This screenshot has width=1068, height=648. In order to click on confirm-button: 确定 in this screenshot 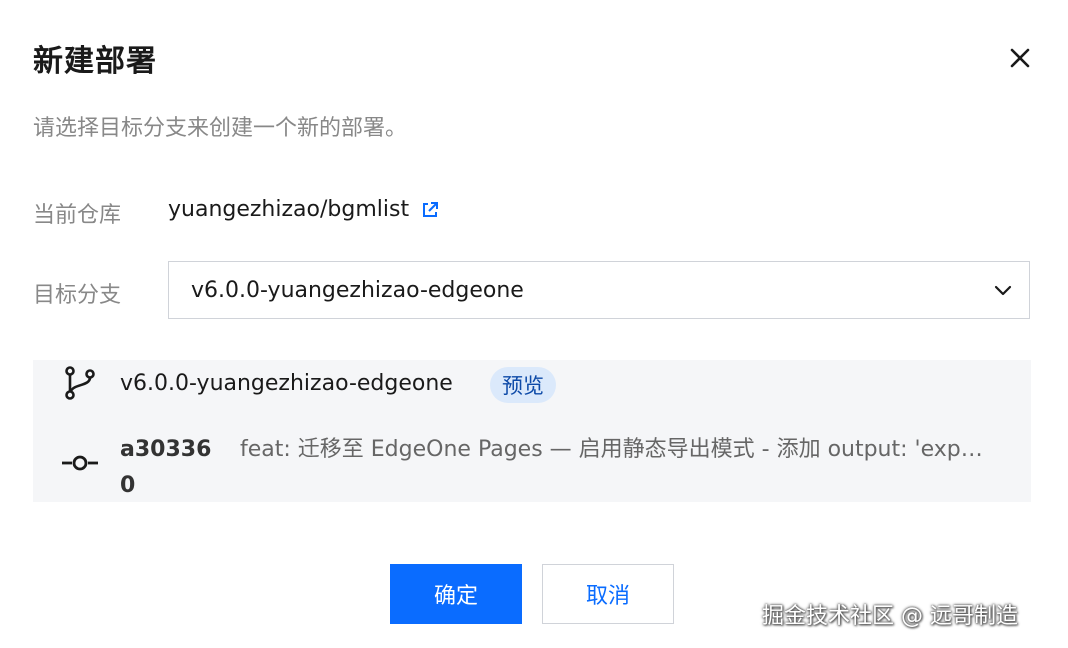, I will do `click(456, 594)`.